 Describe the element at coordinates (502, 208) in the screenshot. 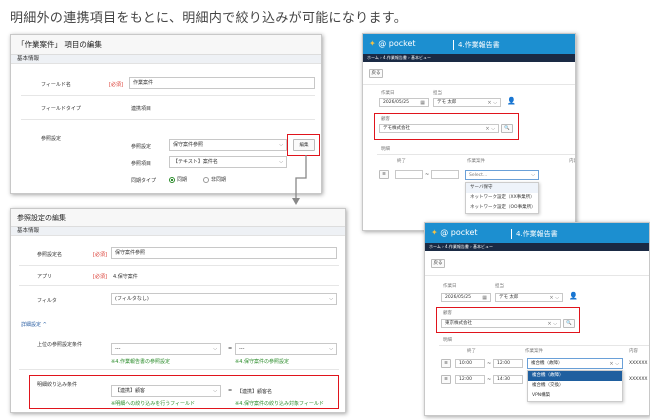

I see `dropdown-option: ネットワーク設定（OO事業所）` at that location.